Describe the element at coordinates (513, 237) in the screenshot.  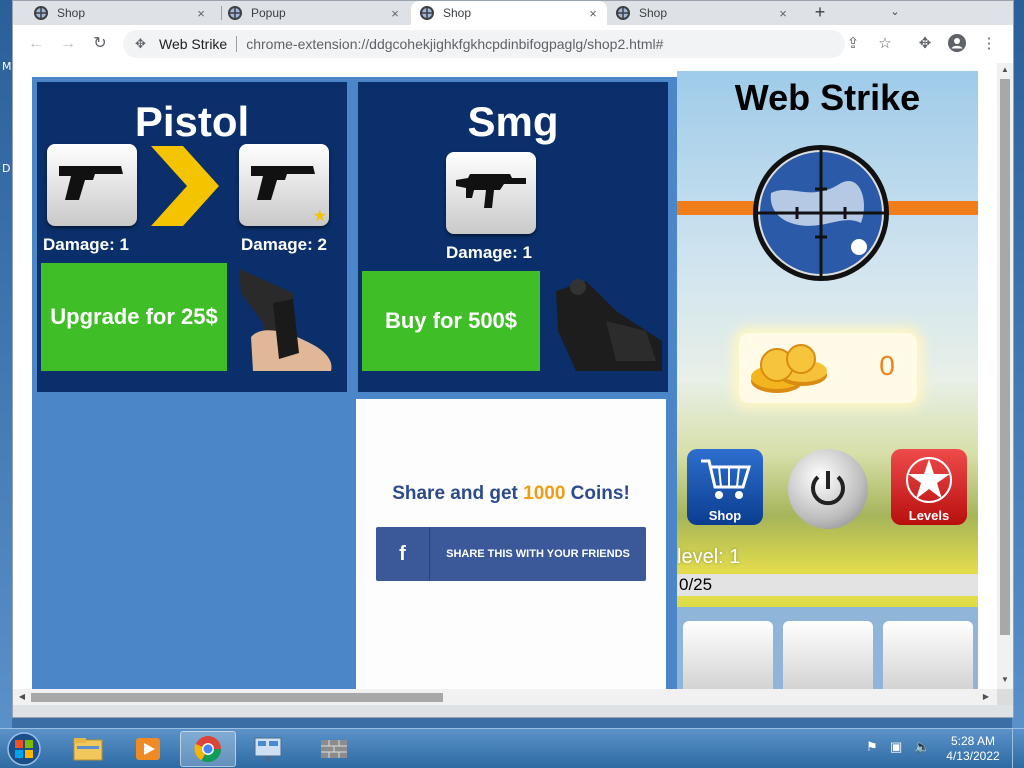
I see `smg-card: Smg Damage: 1 Buy for 500$` at that location.